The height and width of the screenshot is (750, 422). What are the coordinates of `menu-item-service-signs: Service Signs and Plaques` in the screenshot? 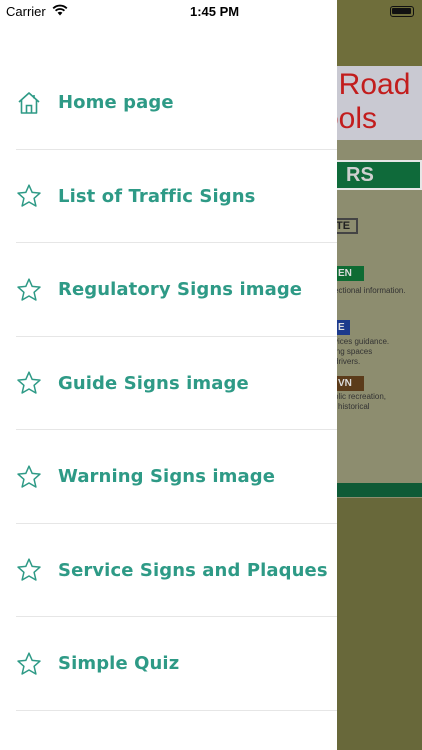 It's located at (168, 570).